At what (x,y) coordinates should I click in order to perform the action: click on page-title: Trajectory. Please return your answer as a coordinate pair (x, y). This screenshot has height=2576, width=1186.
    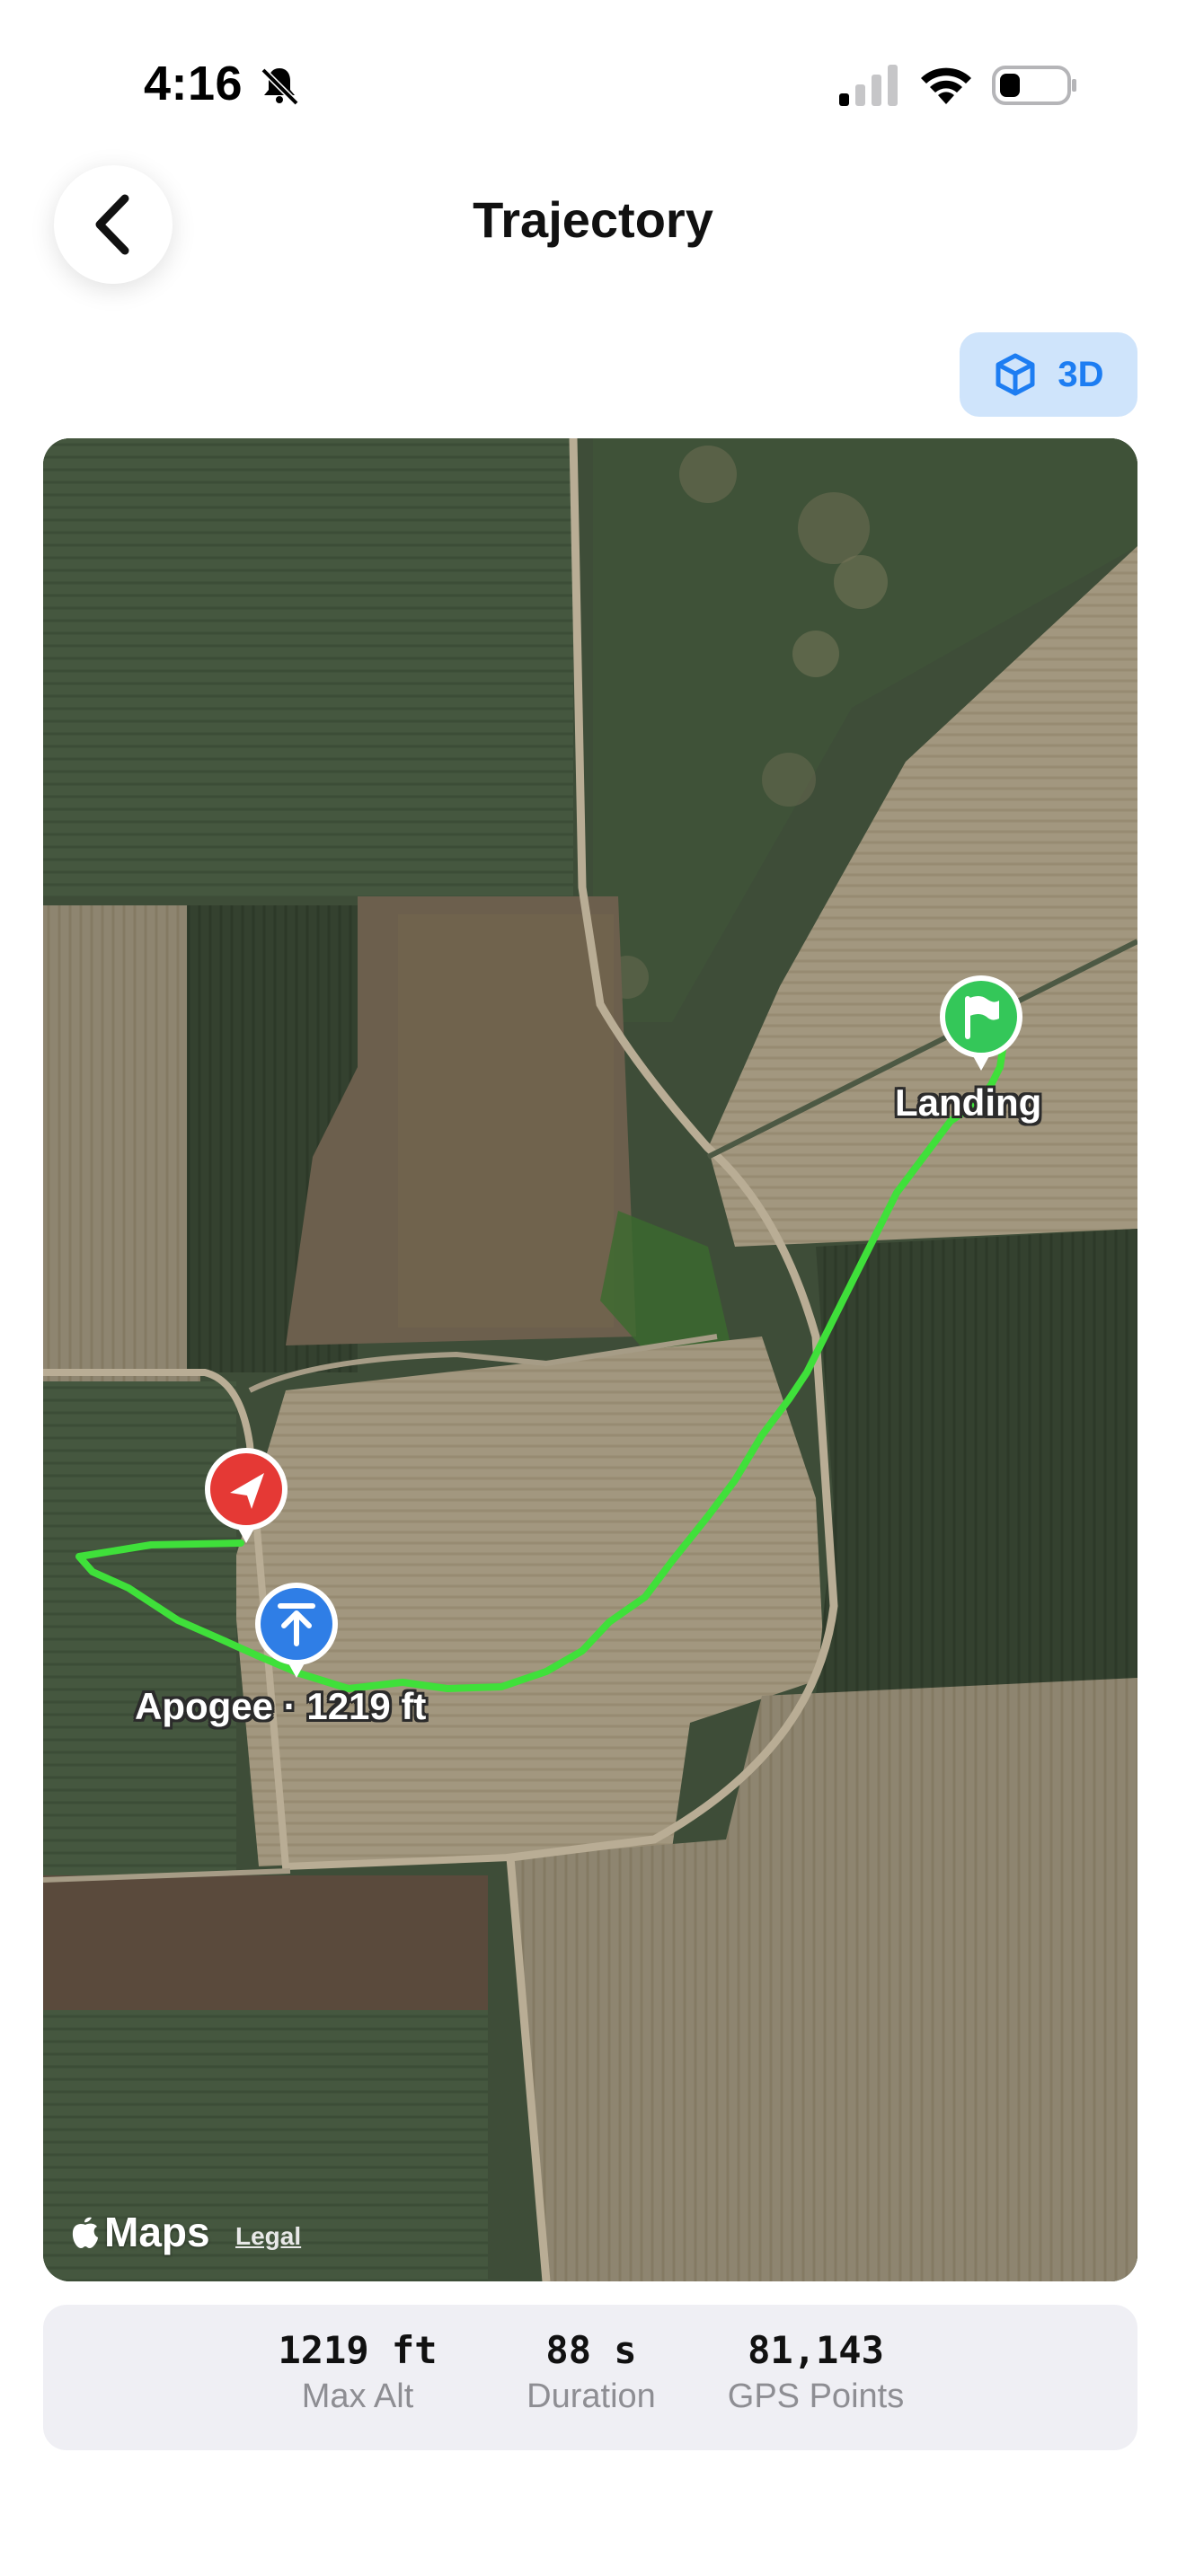
    Looking at the image, I should click on (593, 219).